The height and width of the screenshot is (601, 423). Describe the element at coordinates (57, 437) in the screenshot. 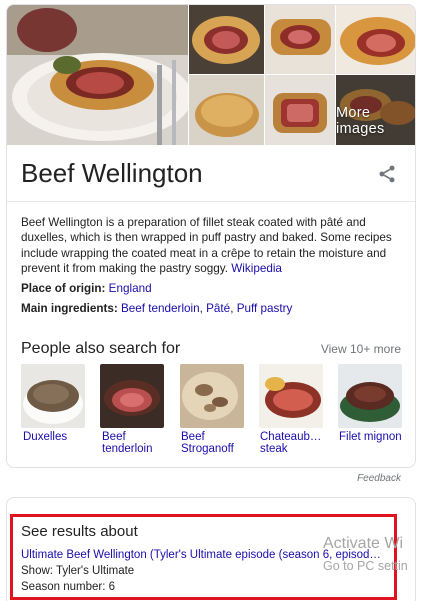

I see `people-search-item-duxelles: Duxelles` at that location.